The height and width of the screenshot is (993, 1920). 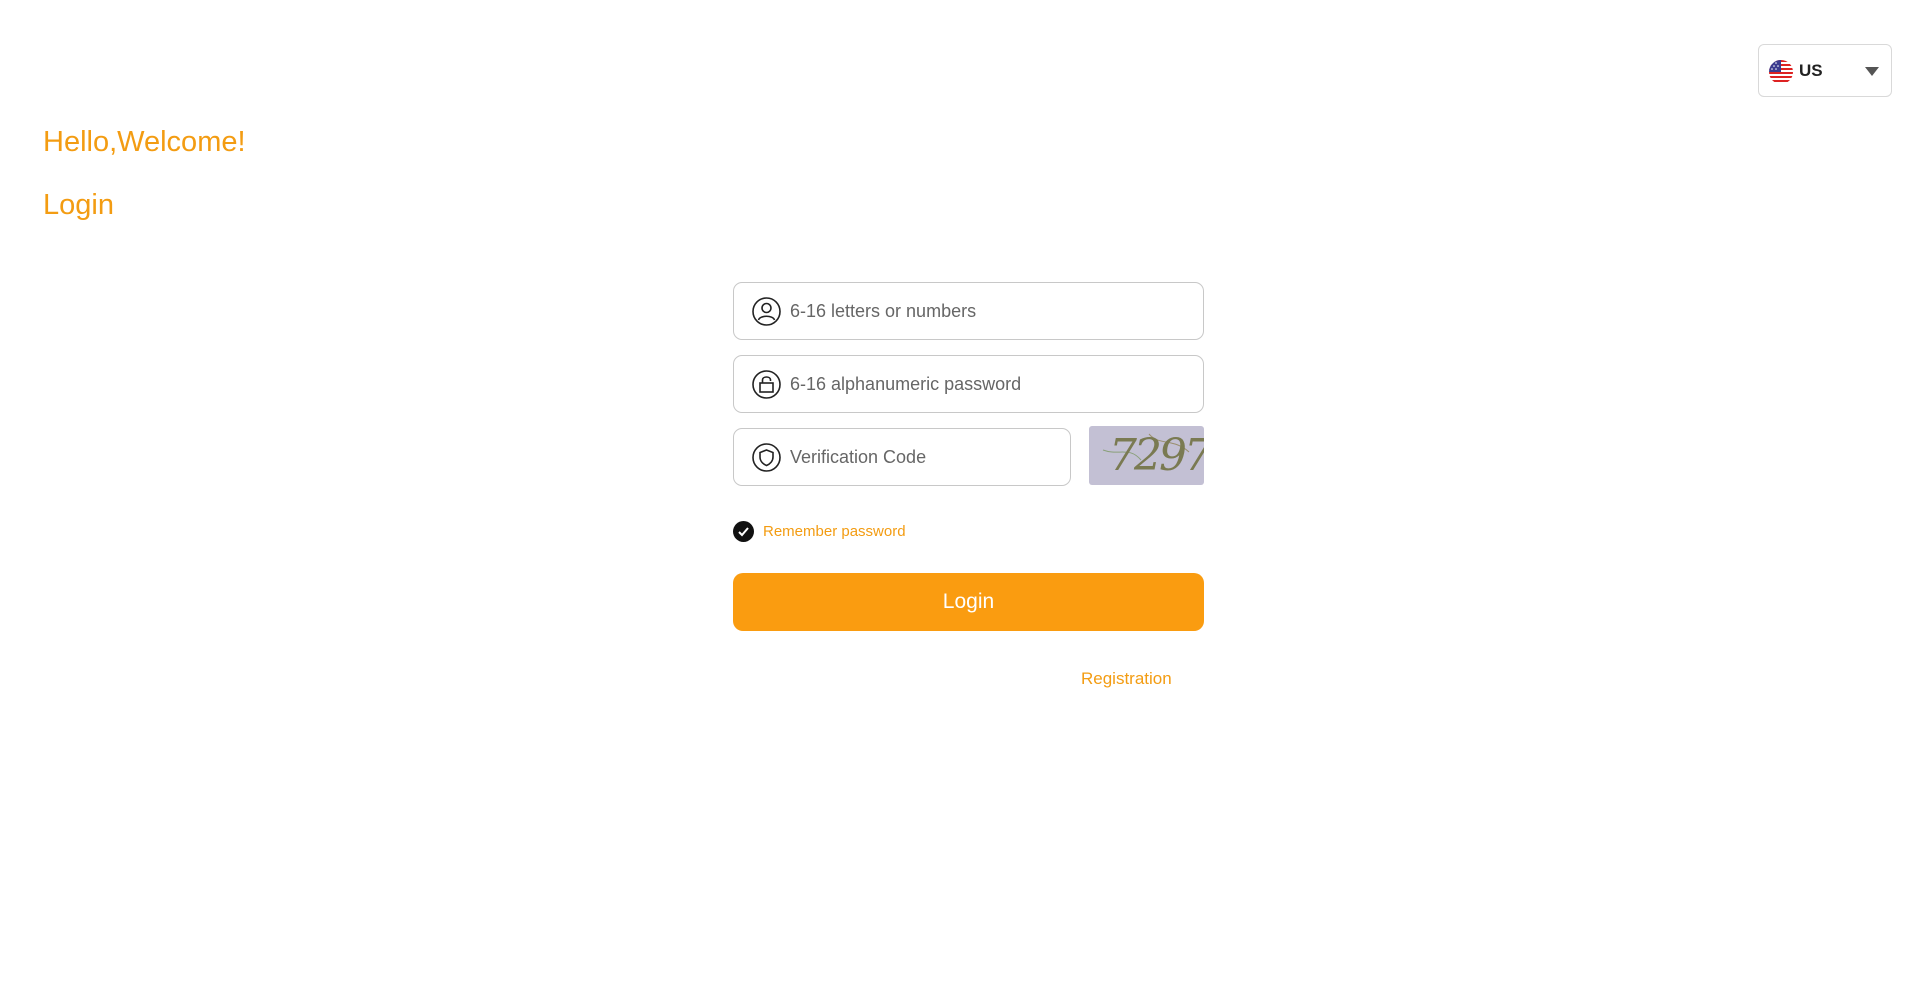 I want to click on user-icon, so click(x=766, y=311).